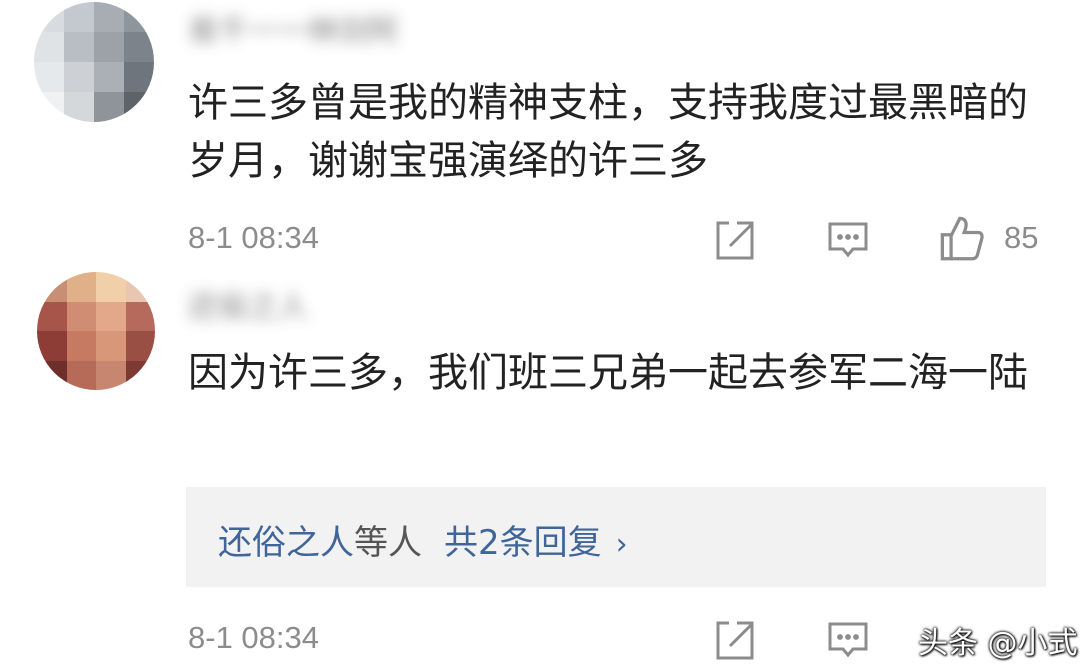 This screenshot has width=1080, height=670. I want to click on thumbs-up-icon, so click(962, 238).